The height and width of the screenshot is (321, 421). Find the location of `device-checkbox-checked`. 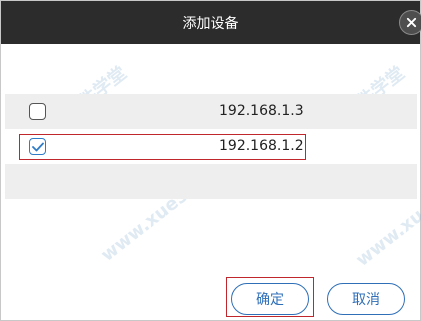

device-checkbox-checked is located at coordinates (37, 146).